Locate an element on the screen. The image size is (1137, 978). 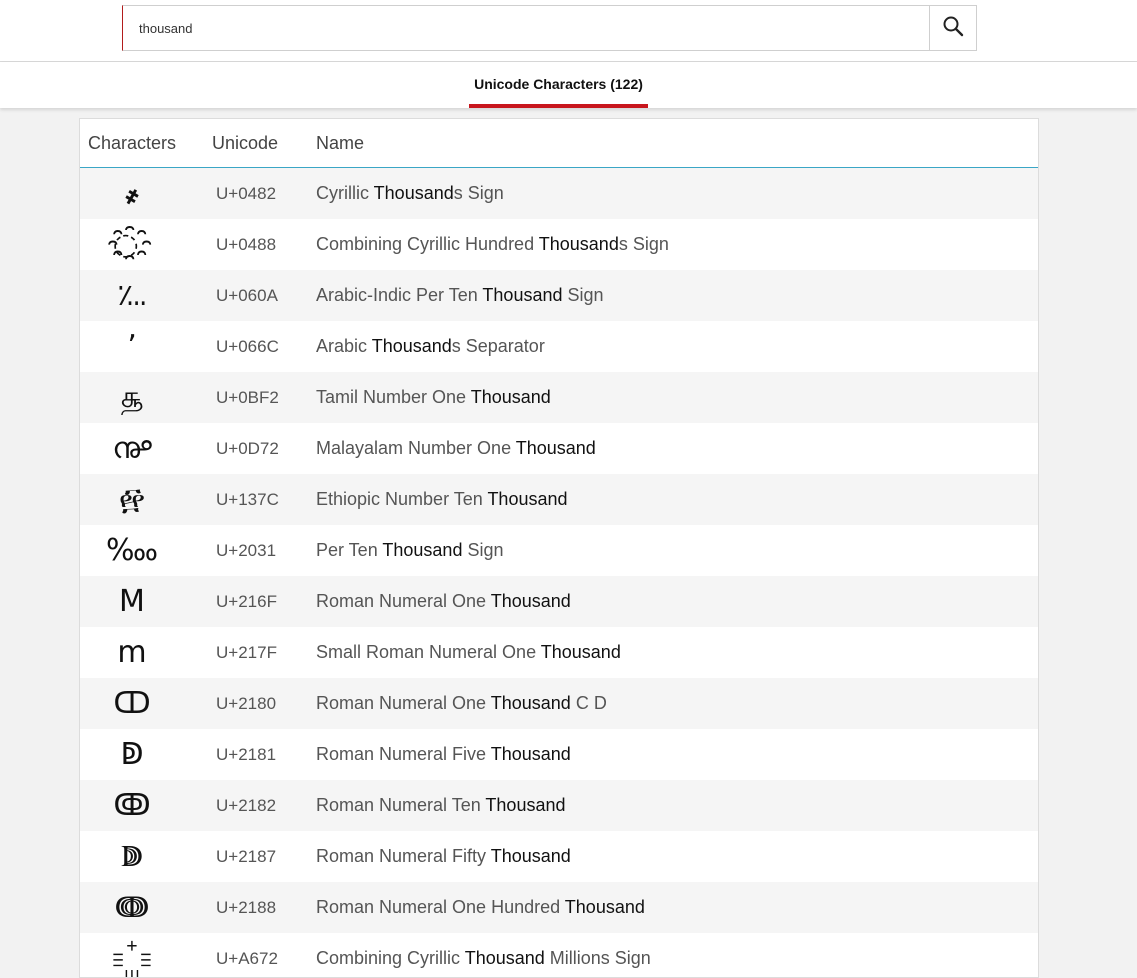
character-glyph: ፼ is located at coordinates (132, 499).